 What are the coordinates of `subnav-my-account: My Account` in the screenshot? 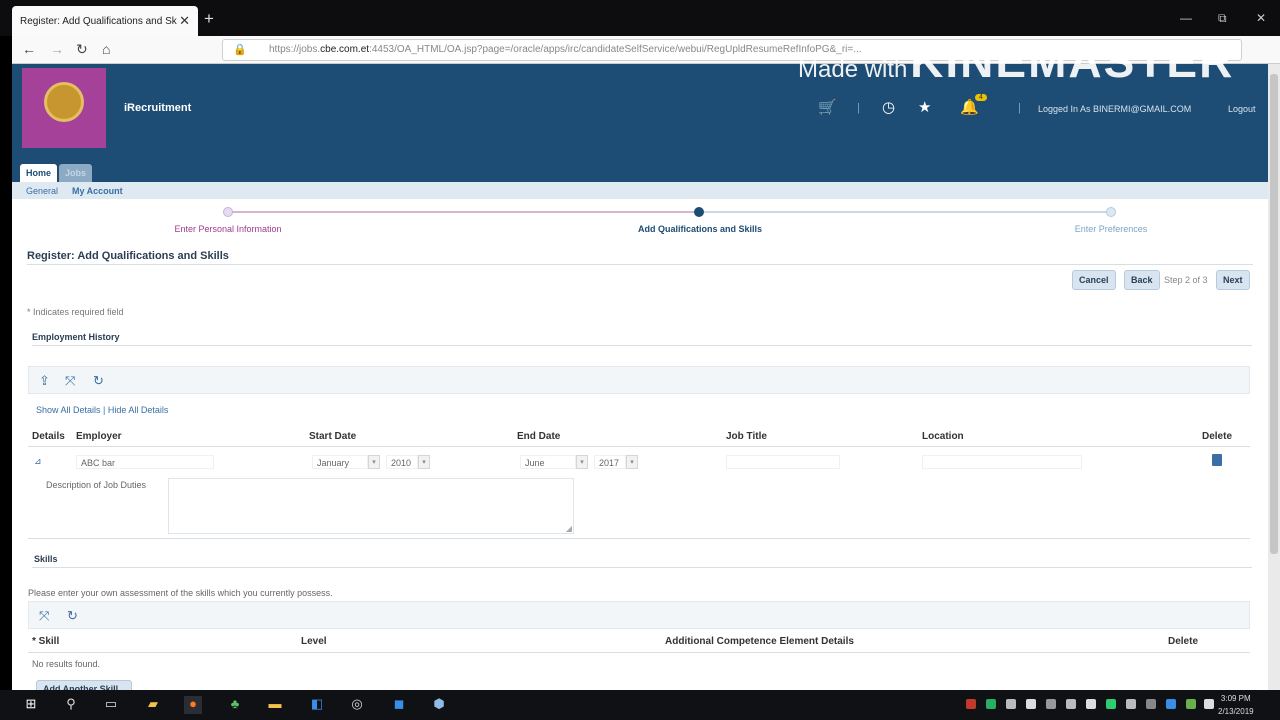 It's located at (97, 191).